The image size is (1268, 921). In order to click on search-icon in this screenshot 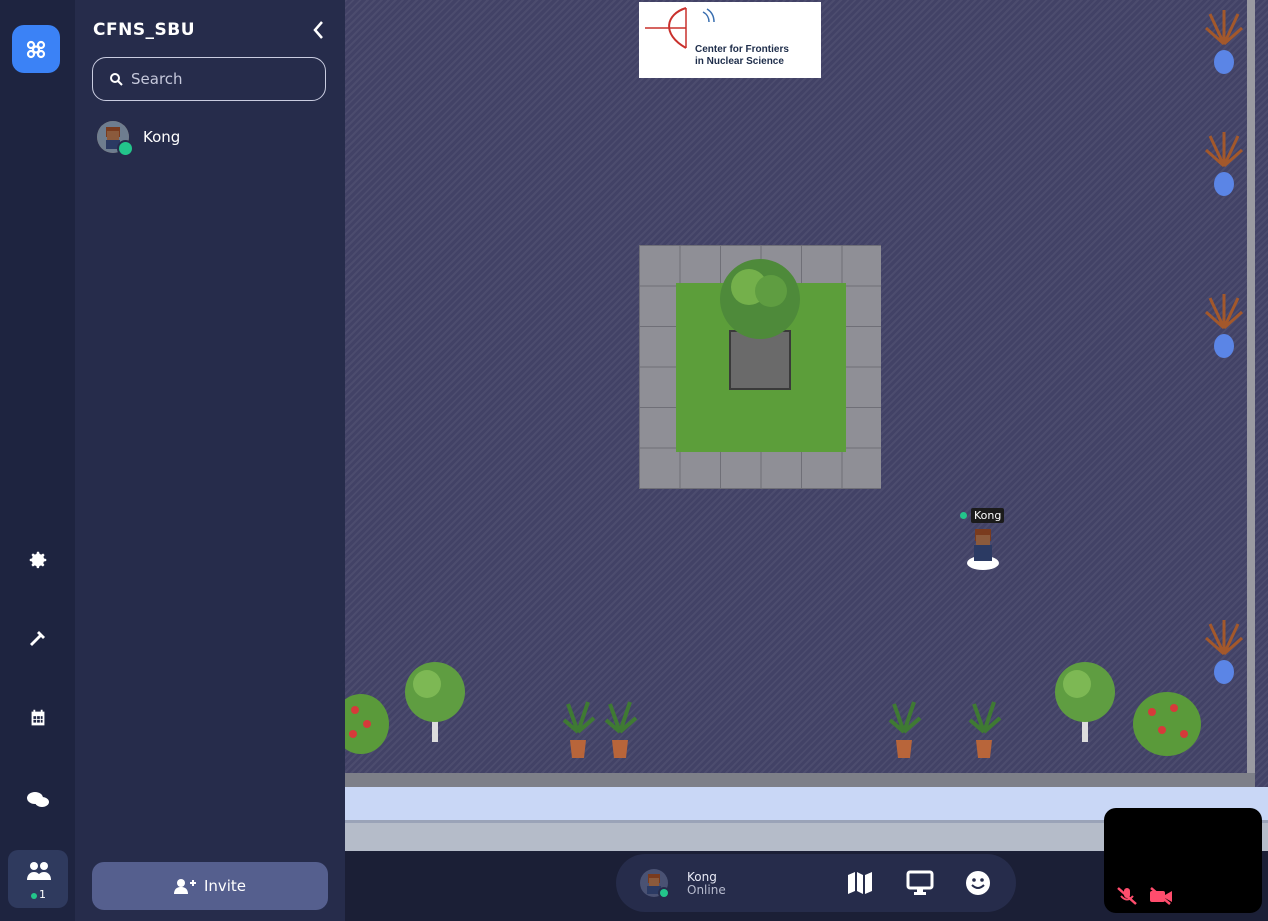, I will do `click(116, 79)`.